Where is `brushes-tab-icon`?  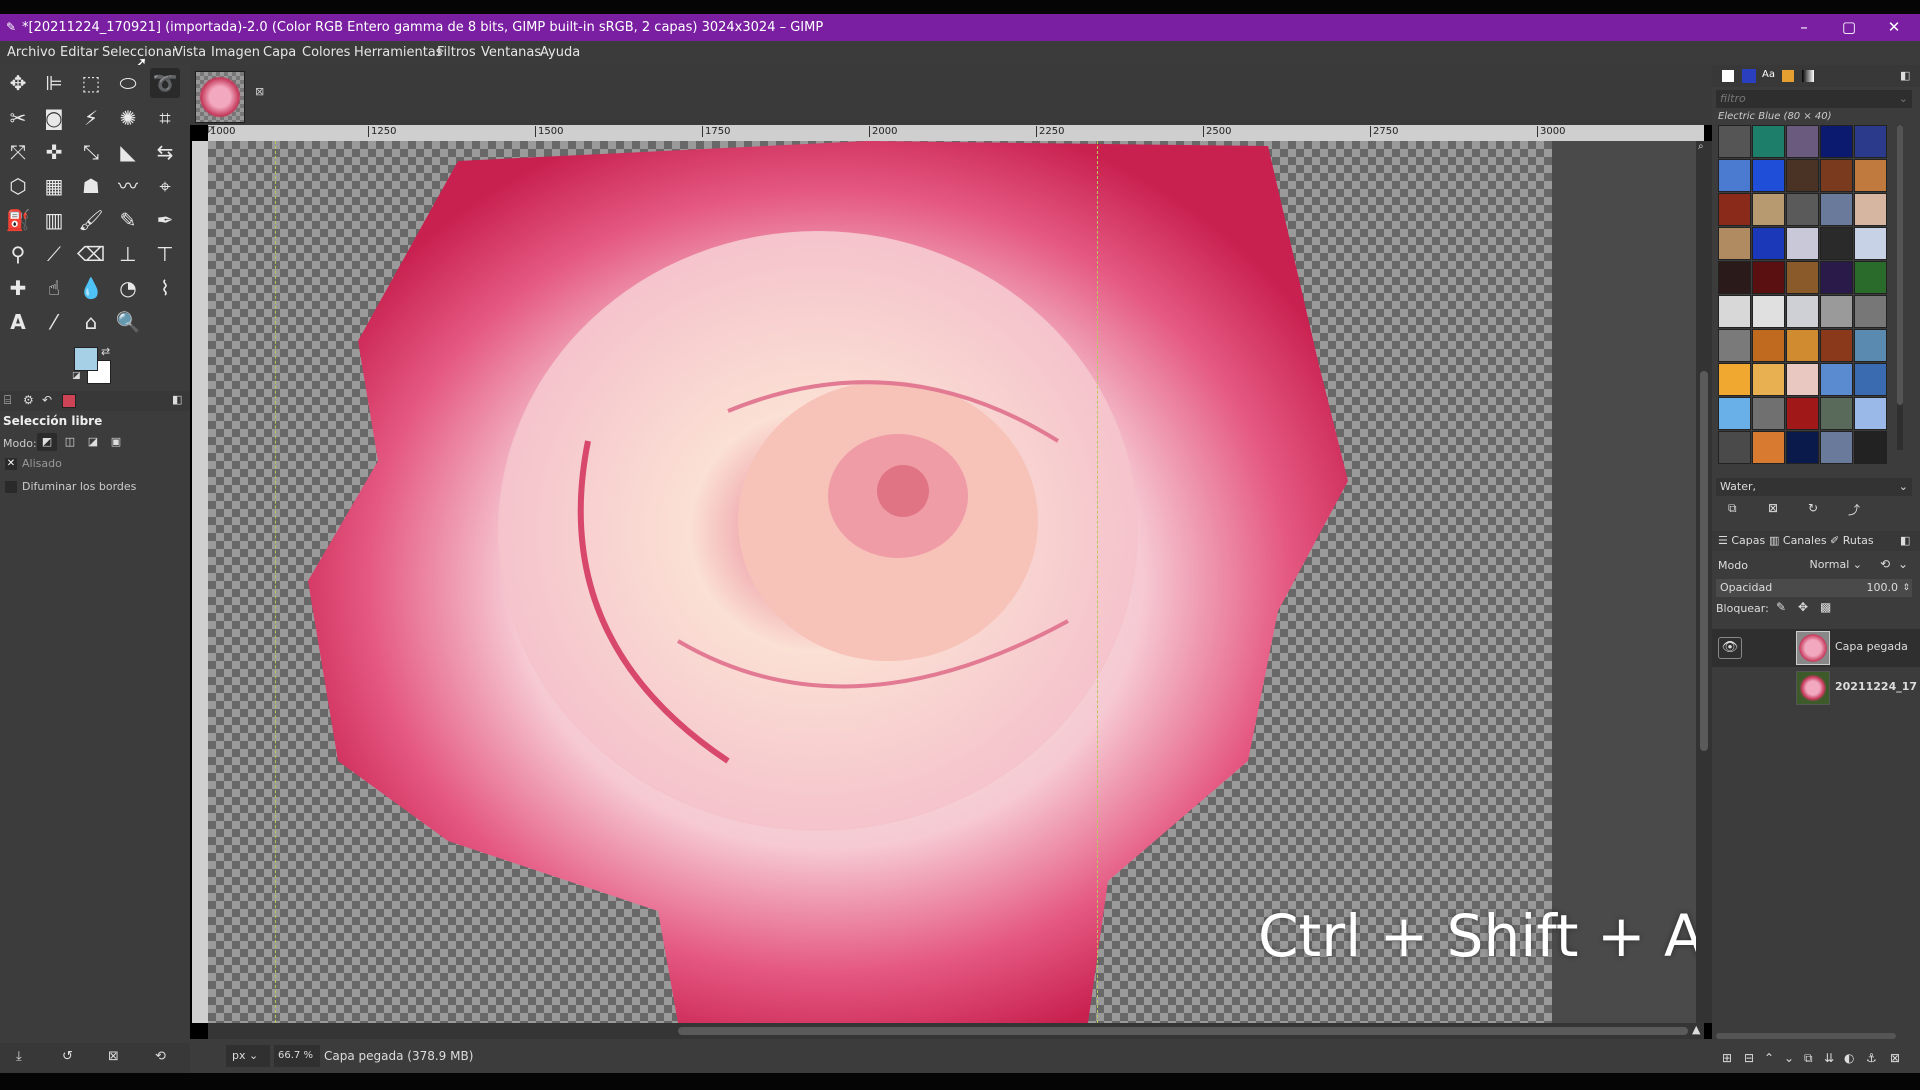 brushes-tab-icon is located at coordinates (1728, 76).